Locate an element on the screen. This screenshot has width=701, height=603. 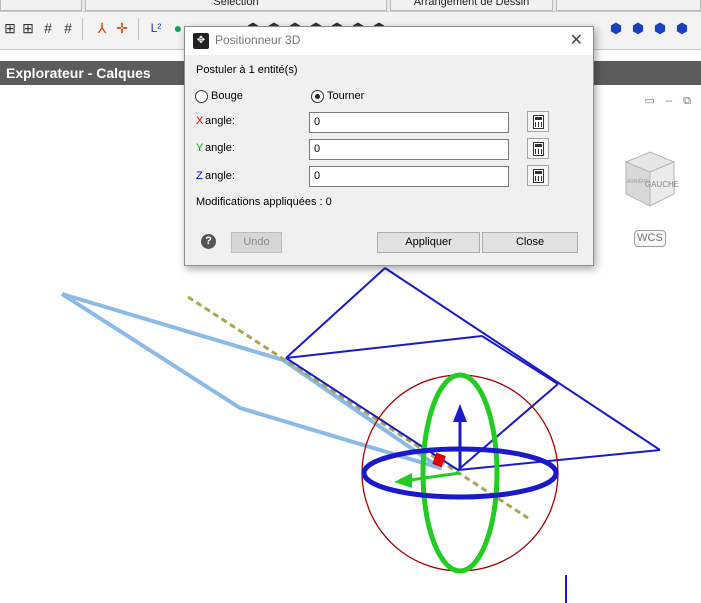
apply-button: Appliquer is located at coordinates (428, 242).